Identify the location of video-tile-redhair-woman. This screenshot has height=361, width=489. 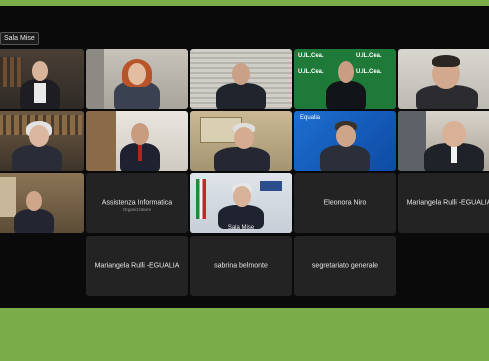
(137, 79).